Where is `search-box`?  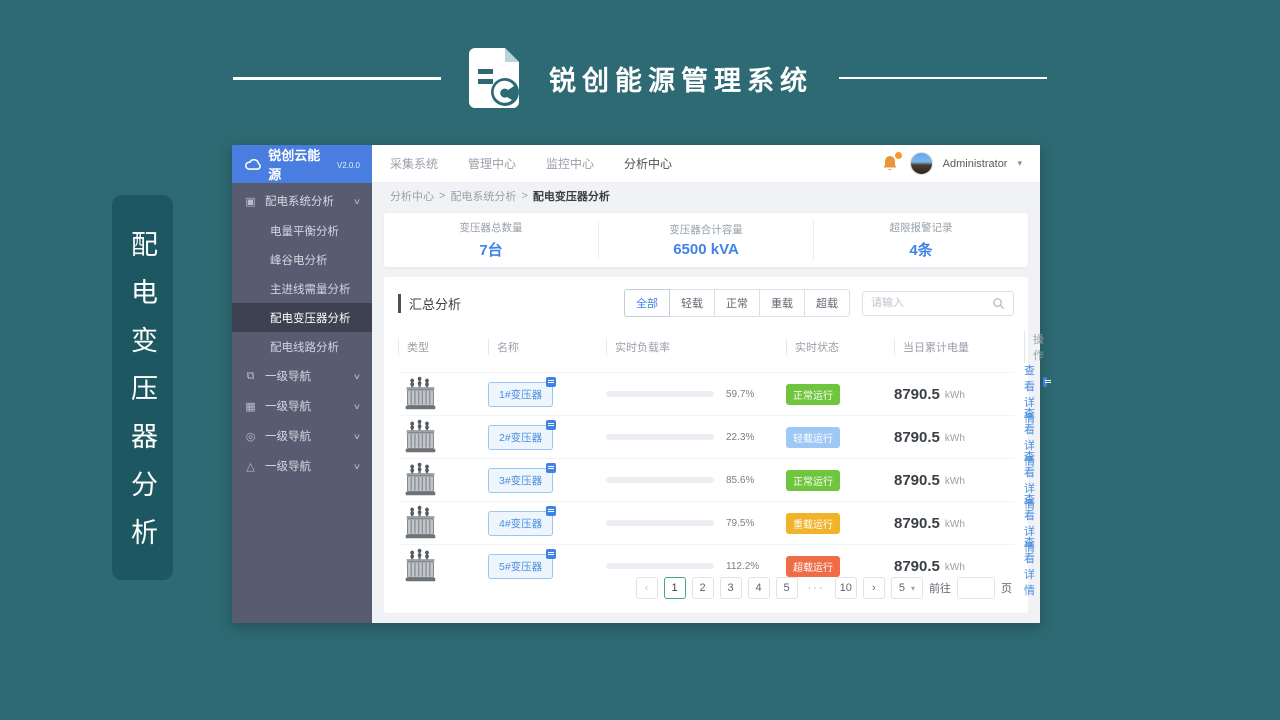
search-box is located at coordinates (938, 303).